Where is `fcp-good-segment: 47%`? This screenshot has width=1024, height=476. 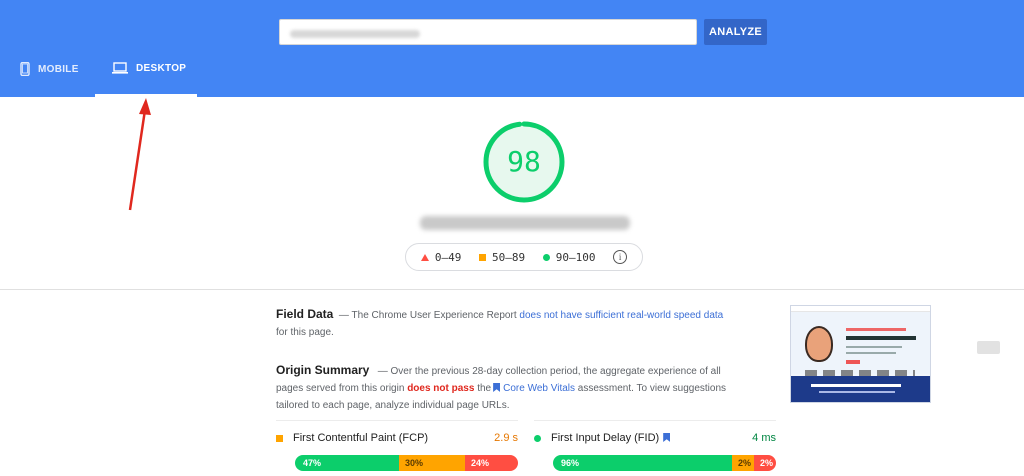 fcp-good-segment: 47% is located at coordinates (347, 463).